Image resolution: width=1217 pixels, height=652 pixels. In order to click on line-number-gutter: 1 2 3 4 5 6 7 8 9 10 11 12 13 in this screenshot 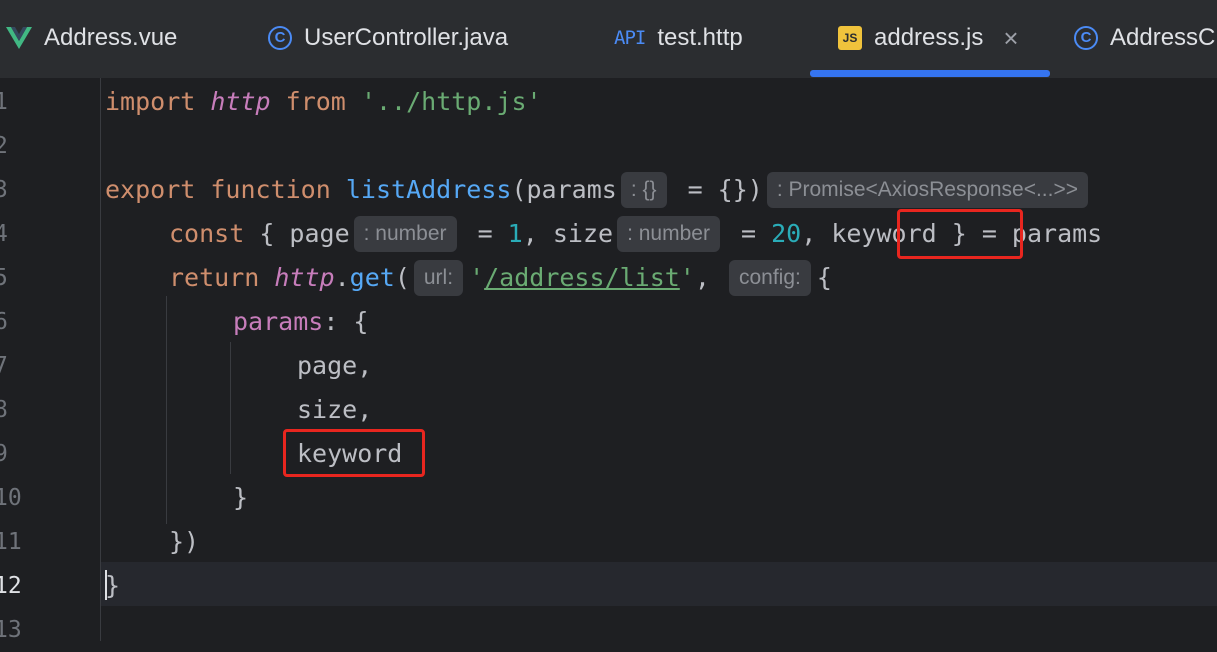, I will do `click(50, 360)`.